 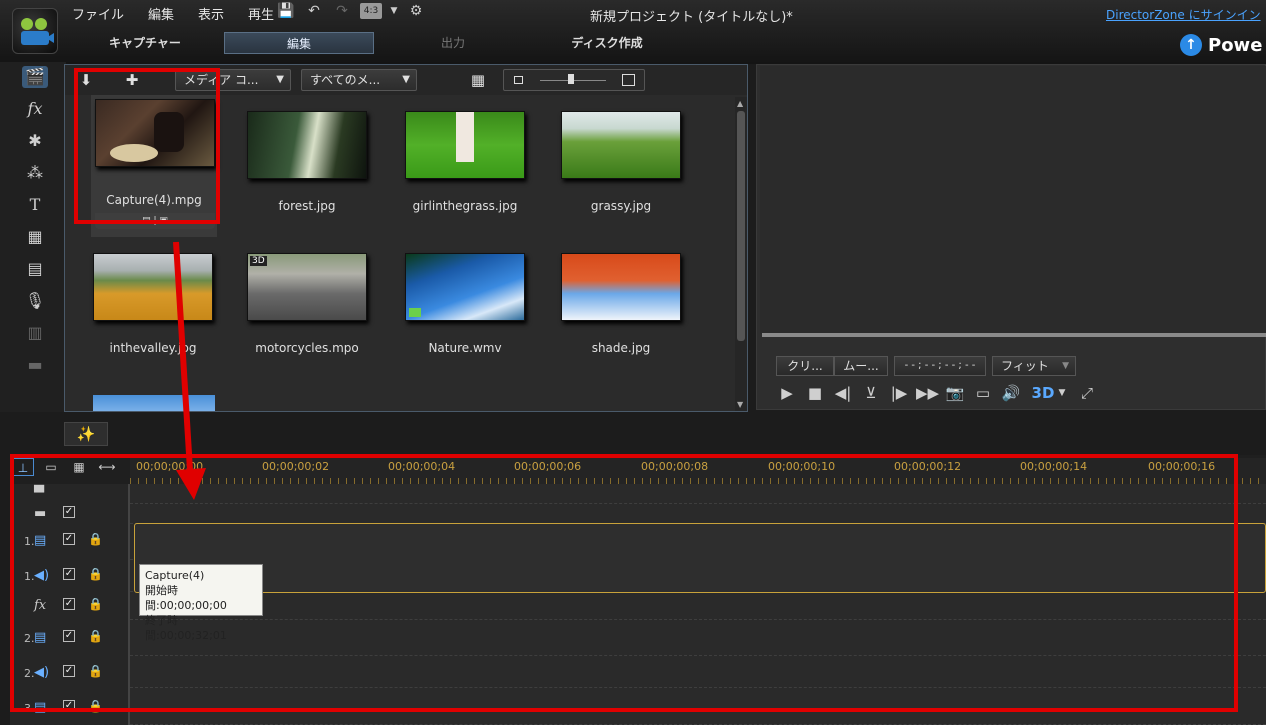 I want to click on library-scrollbar: ▲ ▼, so click(x=741, y=254).